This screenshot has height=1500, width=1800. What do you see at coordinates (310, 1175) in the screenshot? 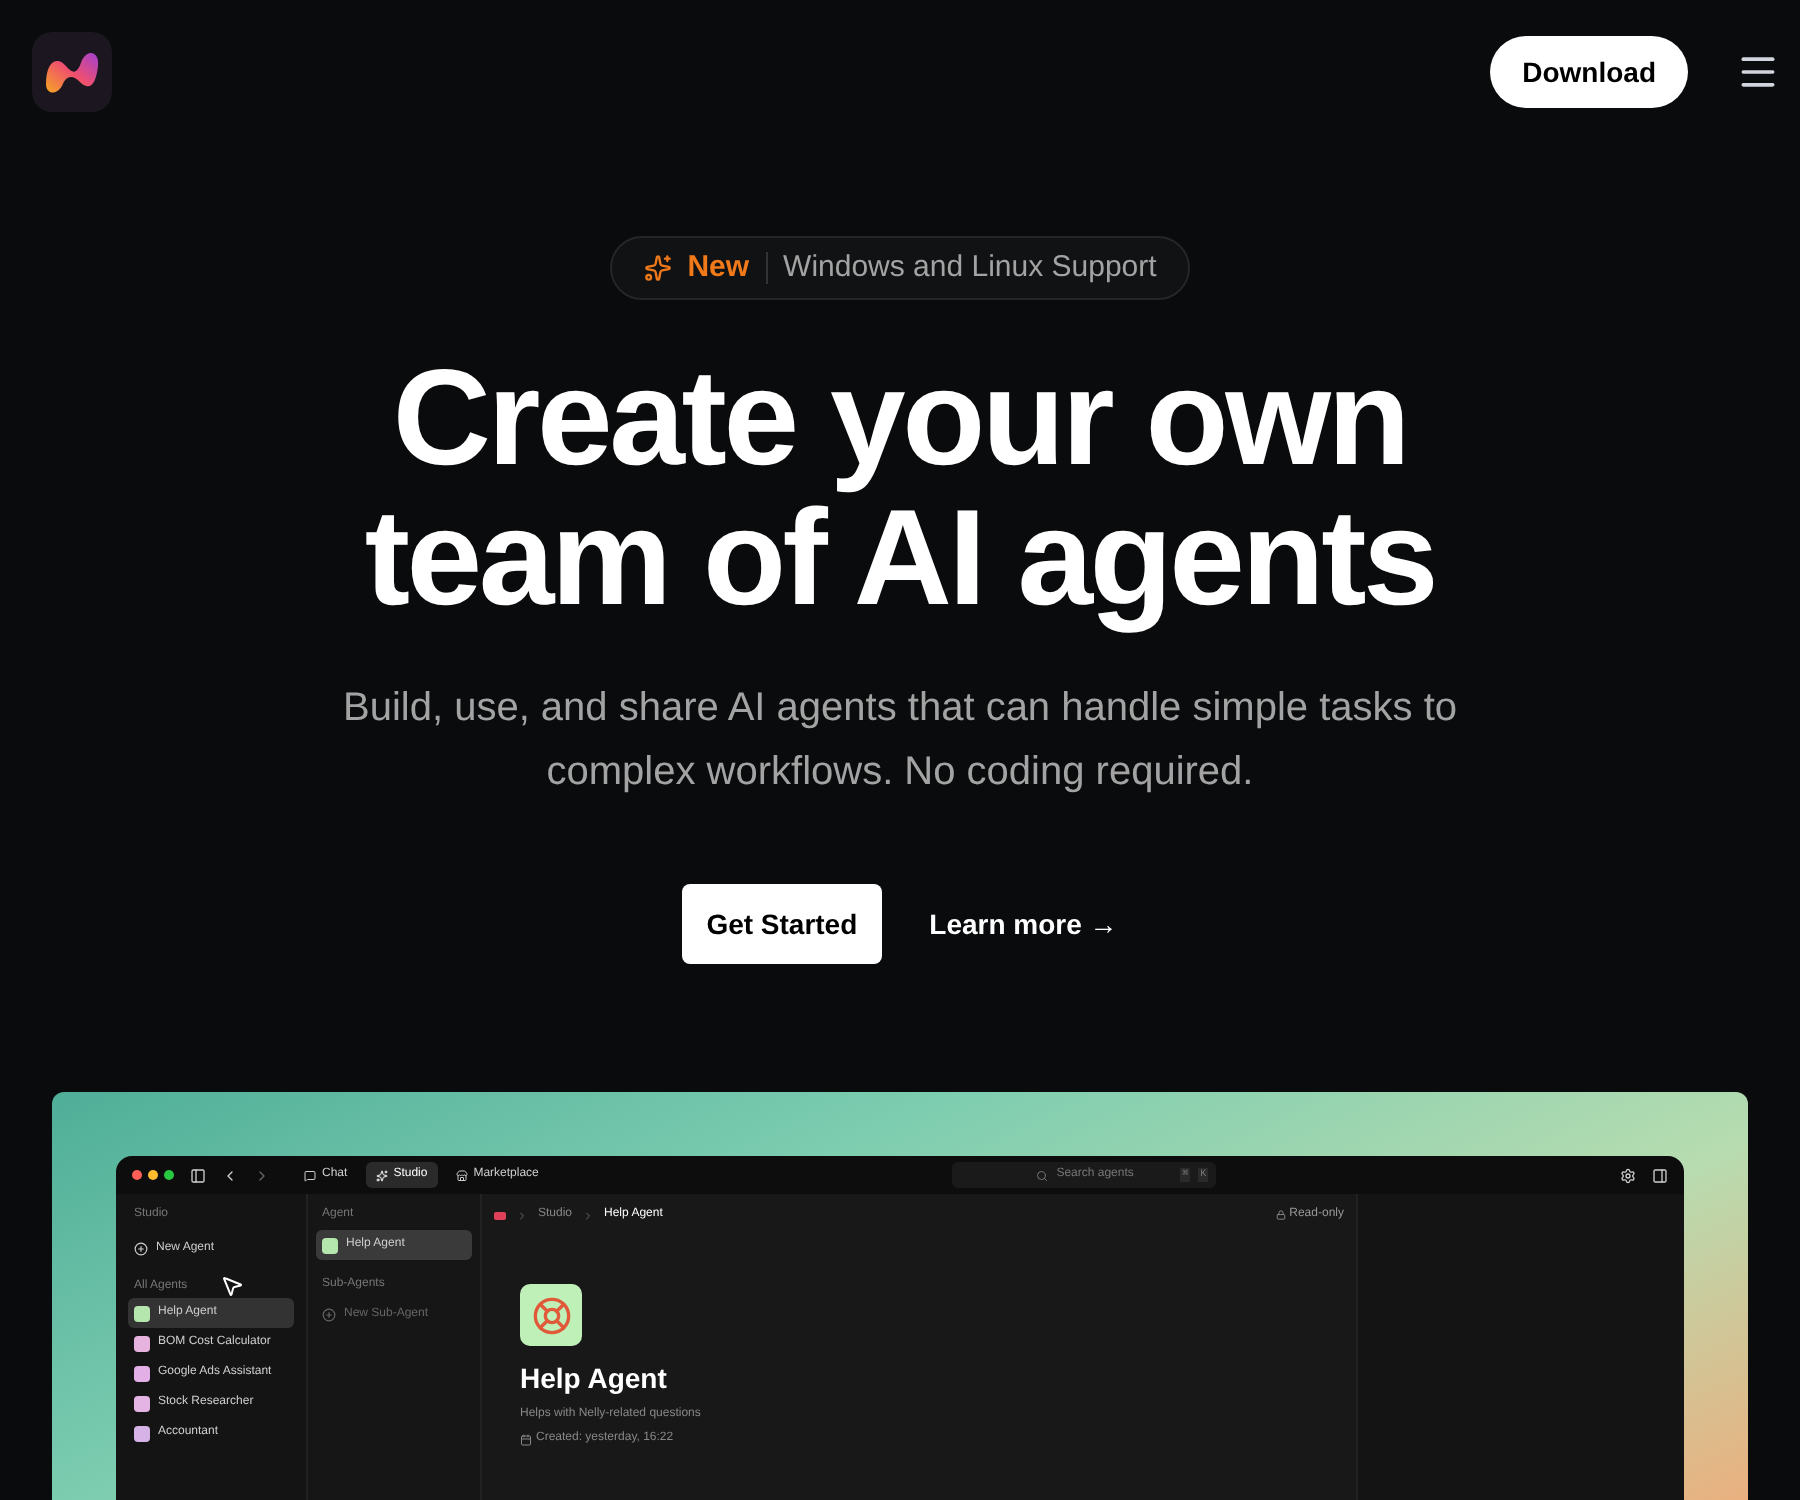
I see `chat-bubble-icon` at bounding box center [310, 1175].